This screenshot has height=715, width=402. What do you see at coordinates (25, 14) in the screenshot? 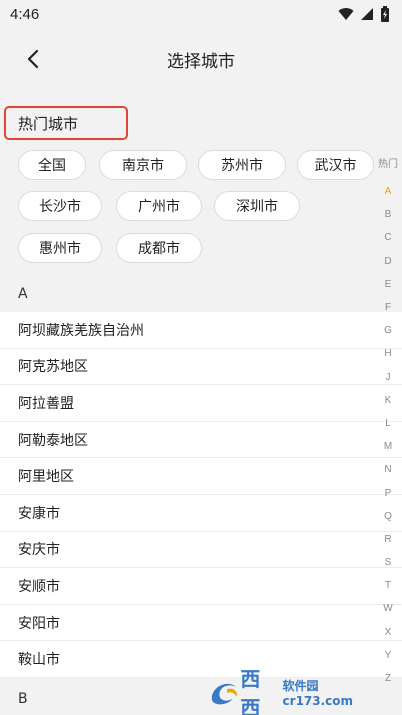
I see `status-time: 4:46` at bounding box center [25, 14].